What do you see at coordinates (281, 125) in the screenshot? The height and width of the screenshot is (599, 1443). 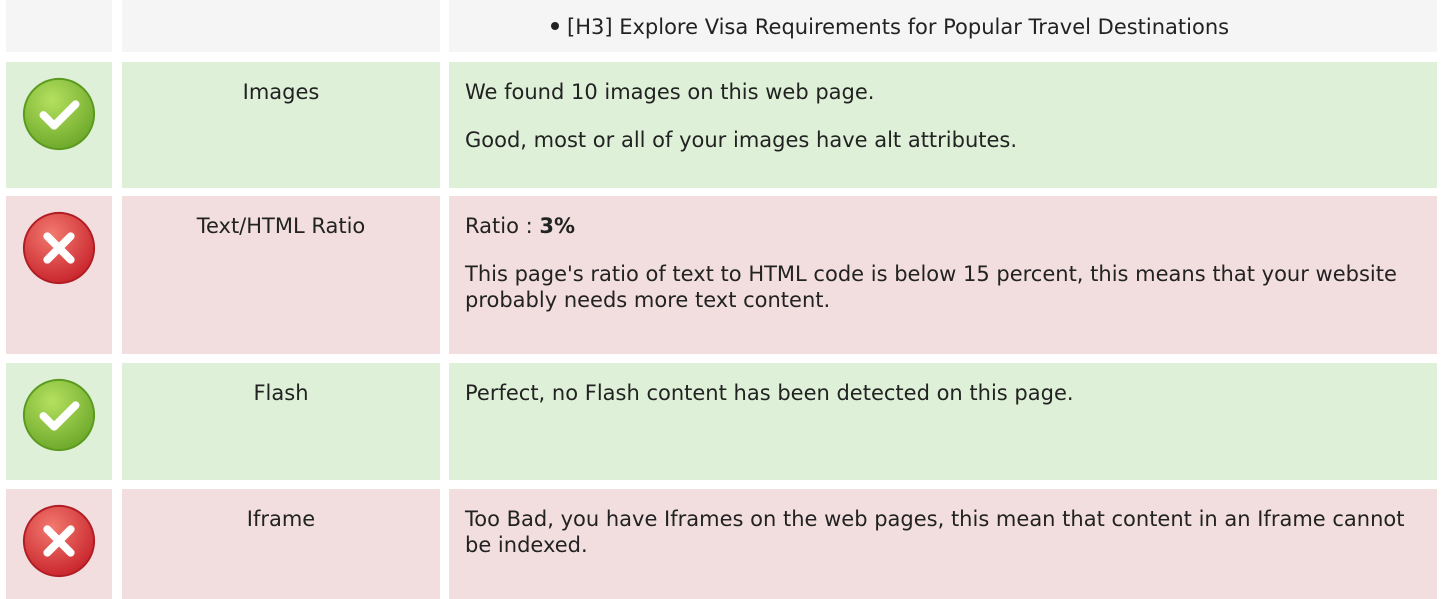 I see `images-label-cell: Images` at bounding box center [281, 125].